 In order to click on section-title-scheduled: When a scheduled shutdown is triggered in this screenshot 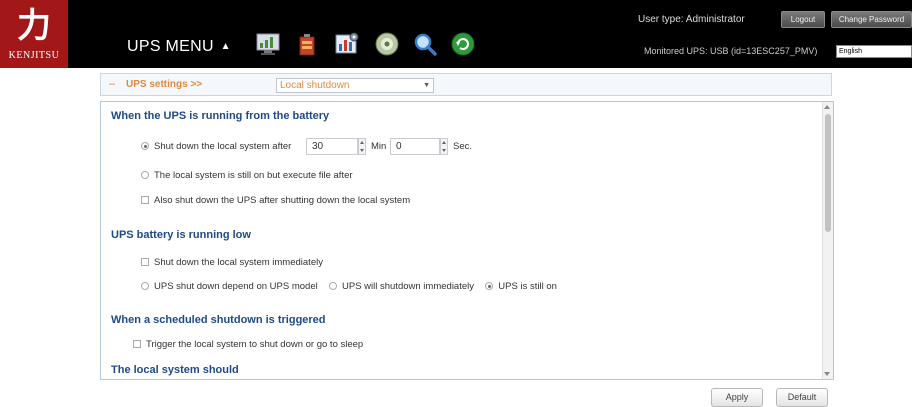, I will do `click(218, 320)`.